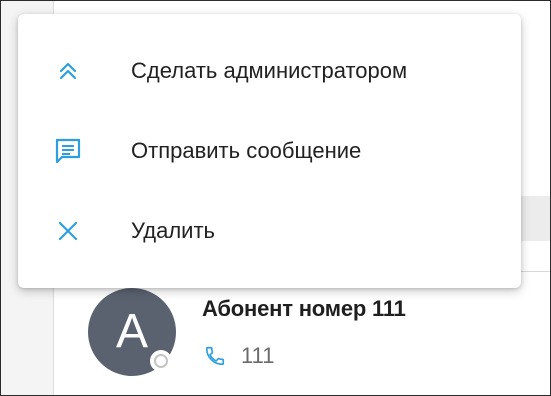  I want to click on phone-icon, so click(215, 356).